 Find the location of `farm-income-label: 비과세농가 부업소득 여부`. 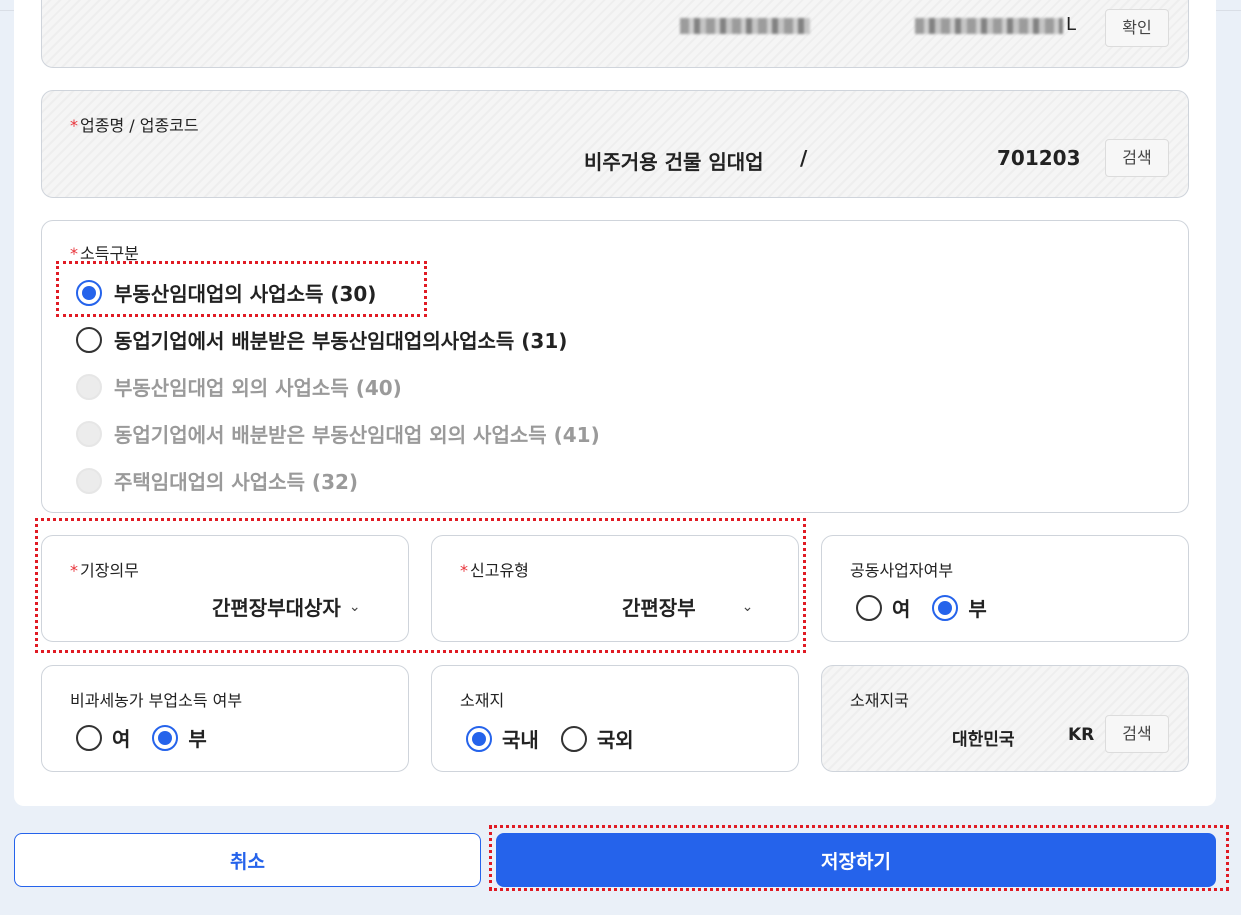

farm-income-label: 비과세농가 부업소득 여부 is located at coordinates (156, 700).